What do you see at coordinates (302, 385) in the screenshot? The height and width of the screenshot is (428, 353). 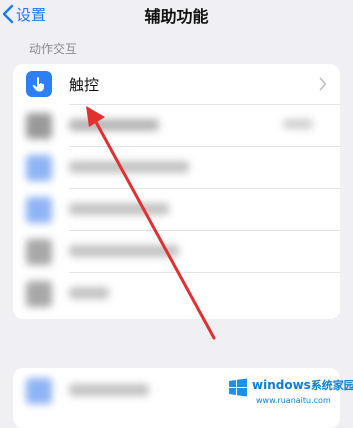 I see `watermark-brand: windows系统家园` at bounding box center [302, 385].